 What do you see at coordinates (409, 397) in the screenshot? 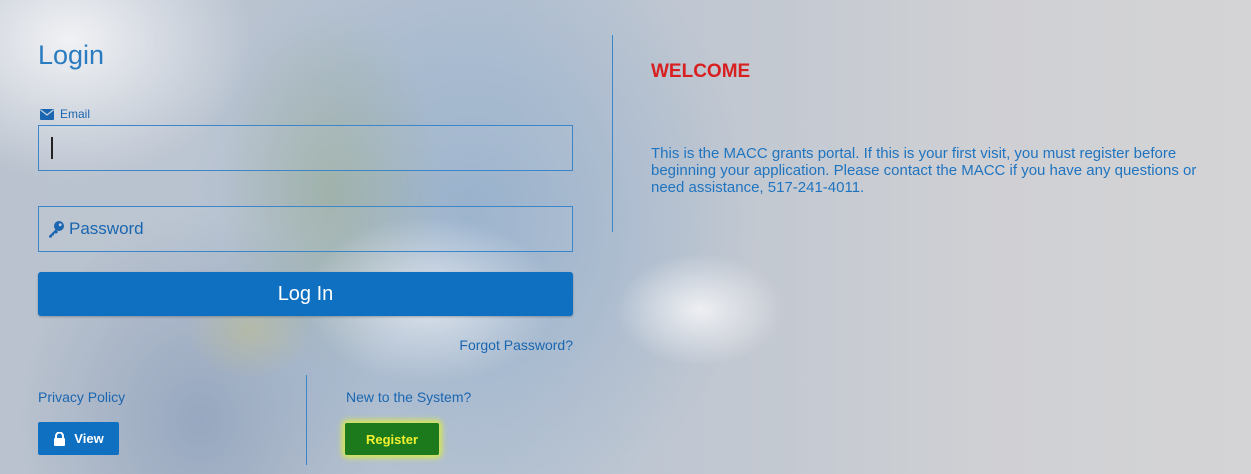
I see `new-to-system-label: New to the System?` at bounding box center [409, 397].